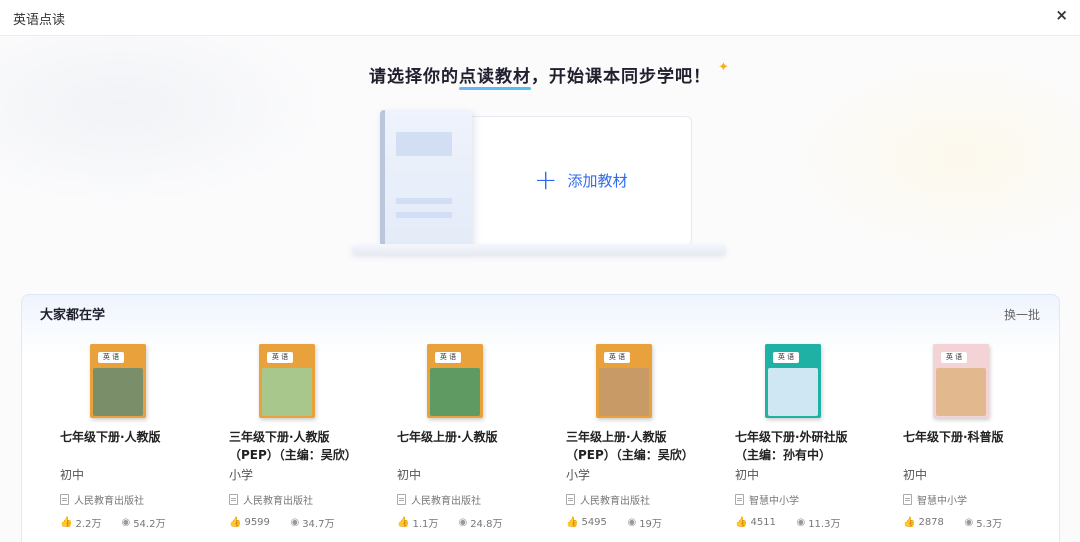 The width and height of the screenshot is (1080, 542). I want to click on title-bar: 英语点读 ×, so click(540, 18).